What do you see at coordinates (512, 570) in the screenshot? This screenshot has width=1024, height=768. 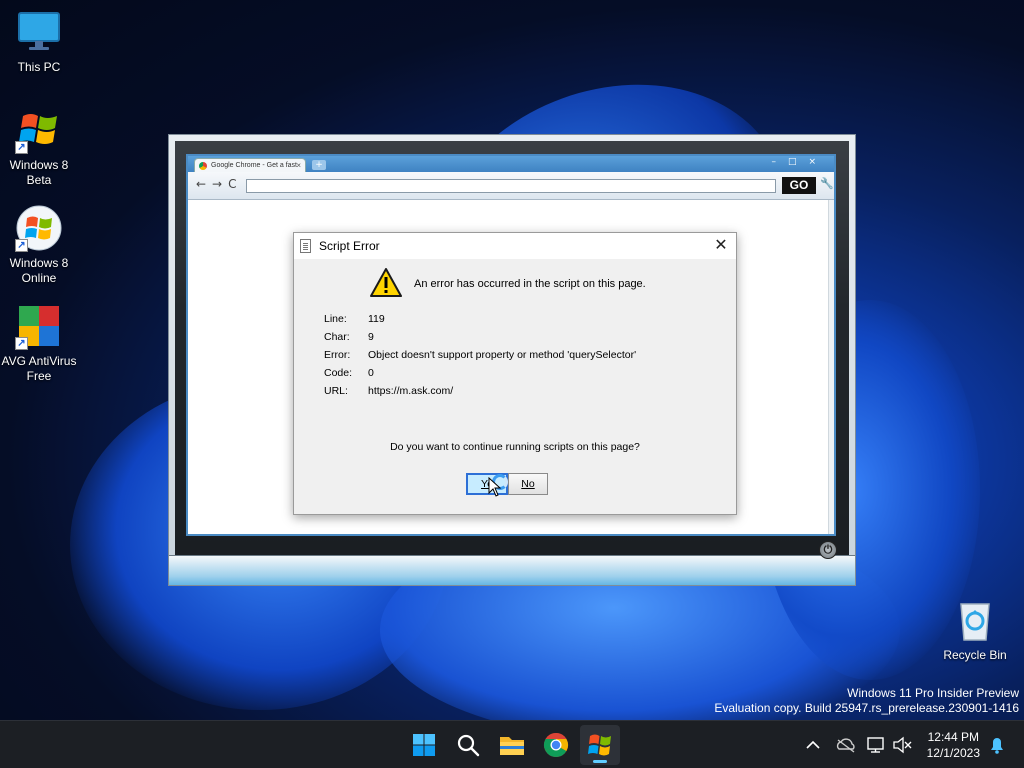 I see `monitor-base` at bounding box center [512, 570].